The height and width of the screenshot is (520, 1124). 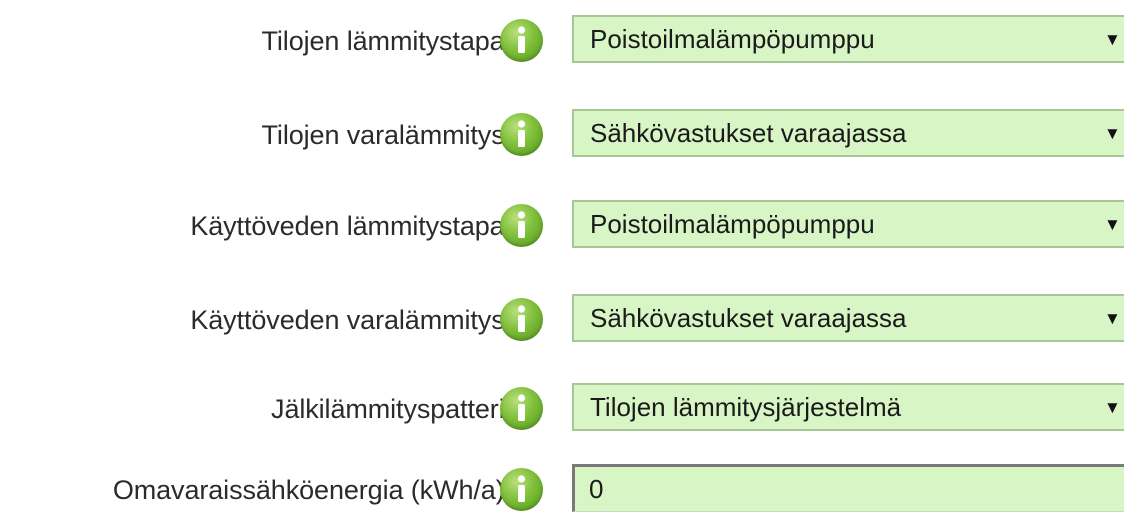 What do you see at coordinates (746, 407) in the screenshot?
I see `selected-value: Tilojen lämmitysjärjestelmä` at bounding box center [746, 407].